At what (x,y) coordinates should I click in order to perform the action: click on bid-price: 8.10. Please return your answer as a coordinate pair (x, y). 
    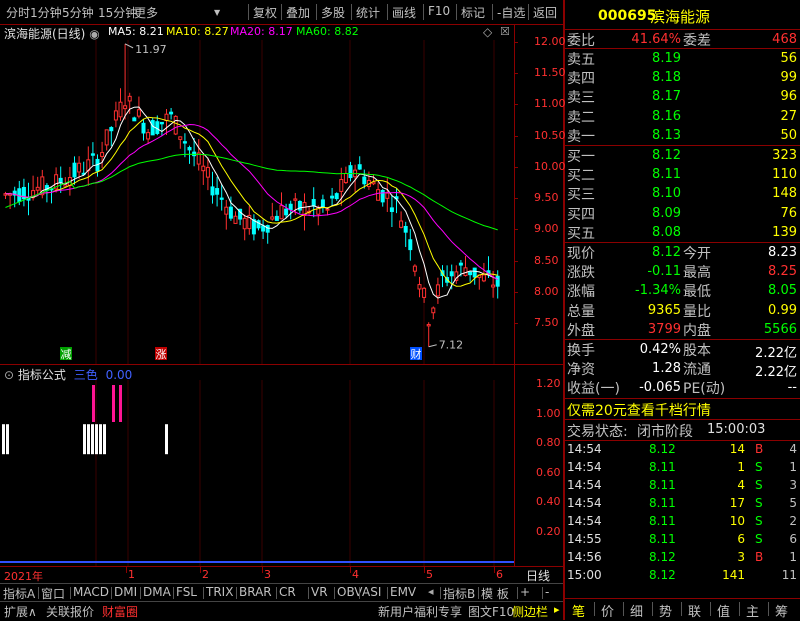
    Looking at the image, I should click on (653, 193).